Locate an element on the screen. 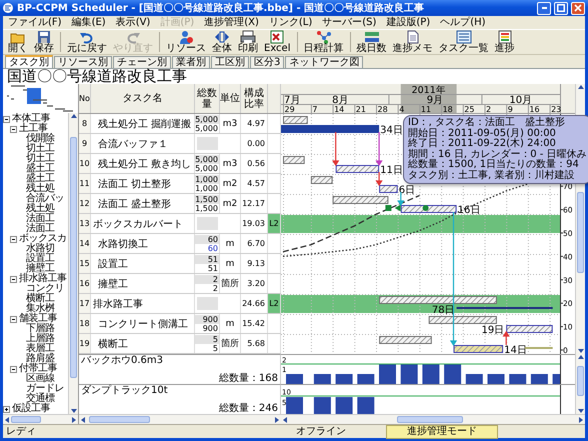 The image size is (588, 441). tree-item: 舗装工事 is located at coordinates (38, 319).